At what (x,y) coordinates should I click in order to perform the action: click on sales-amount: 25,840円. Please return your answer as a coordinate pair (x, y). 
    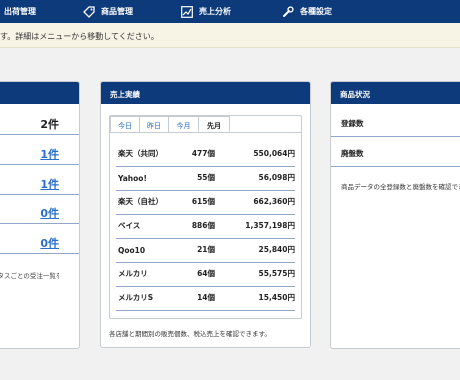
    Looking at the image, I should click on (276, 249).